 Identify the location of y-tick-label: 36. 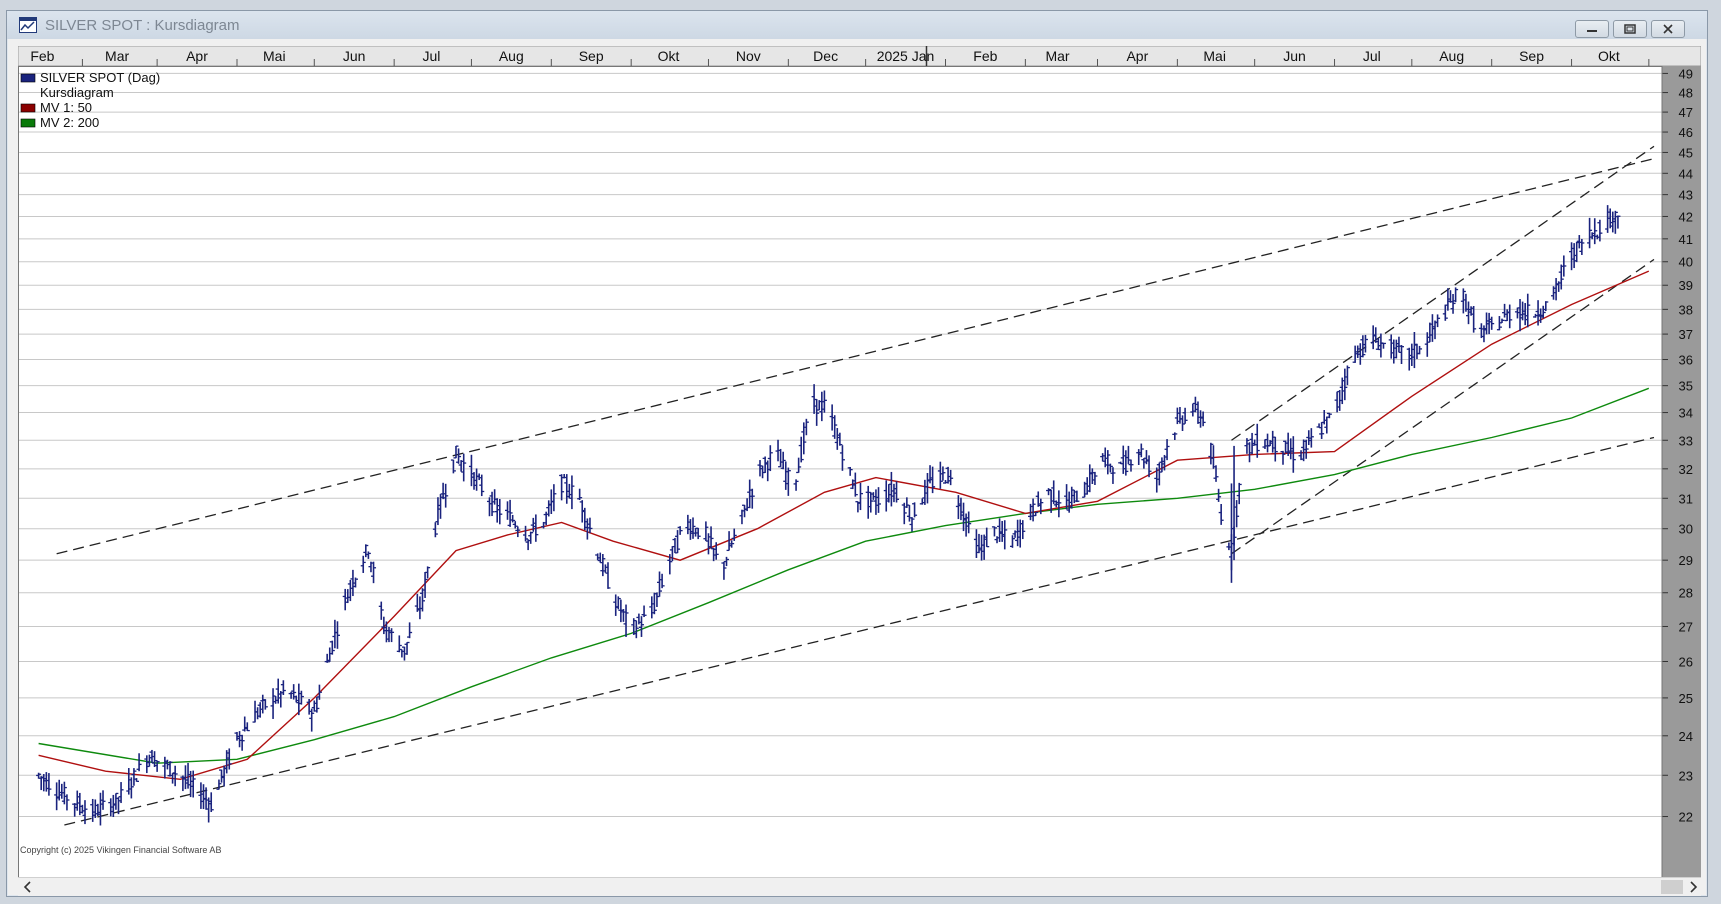
(1686, 360).